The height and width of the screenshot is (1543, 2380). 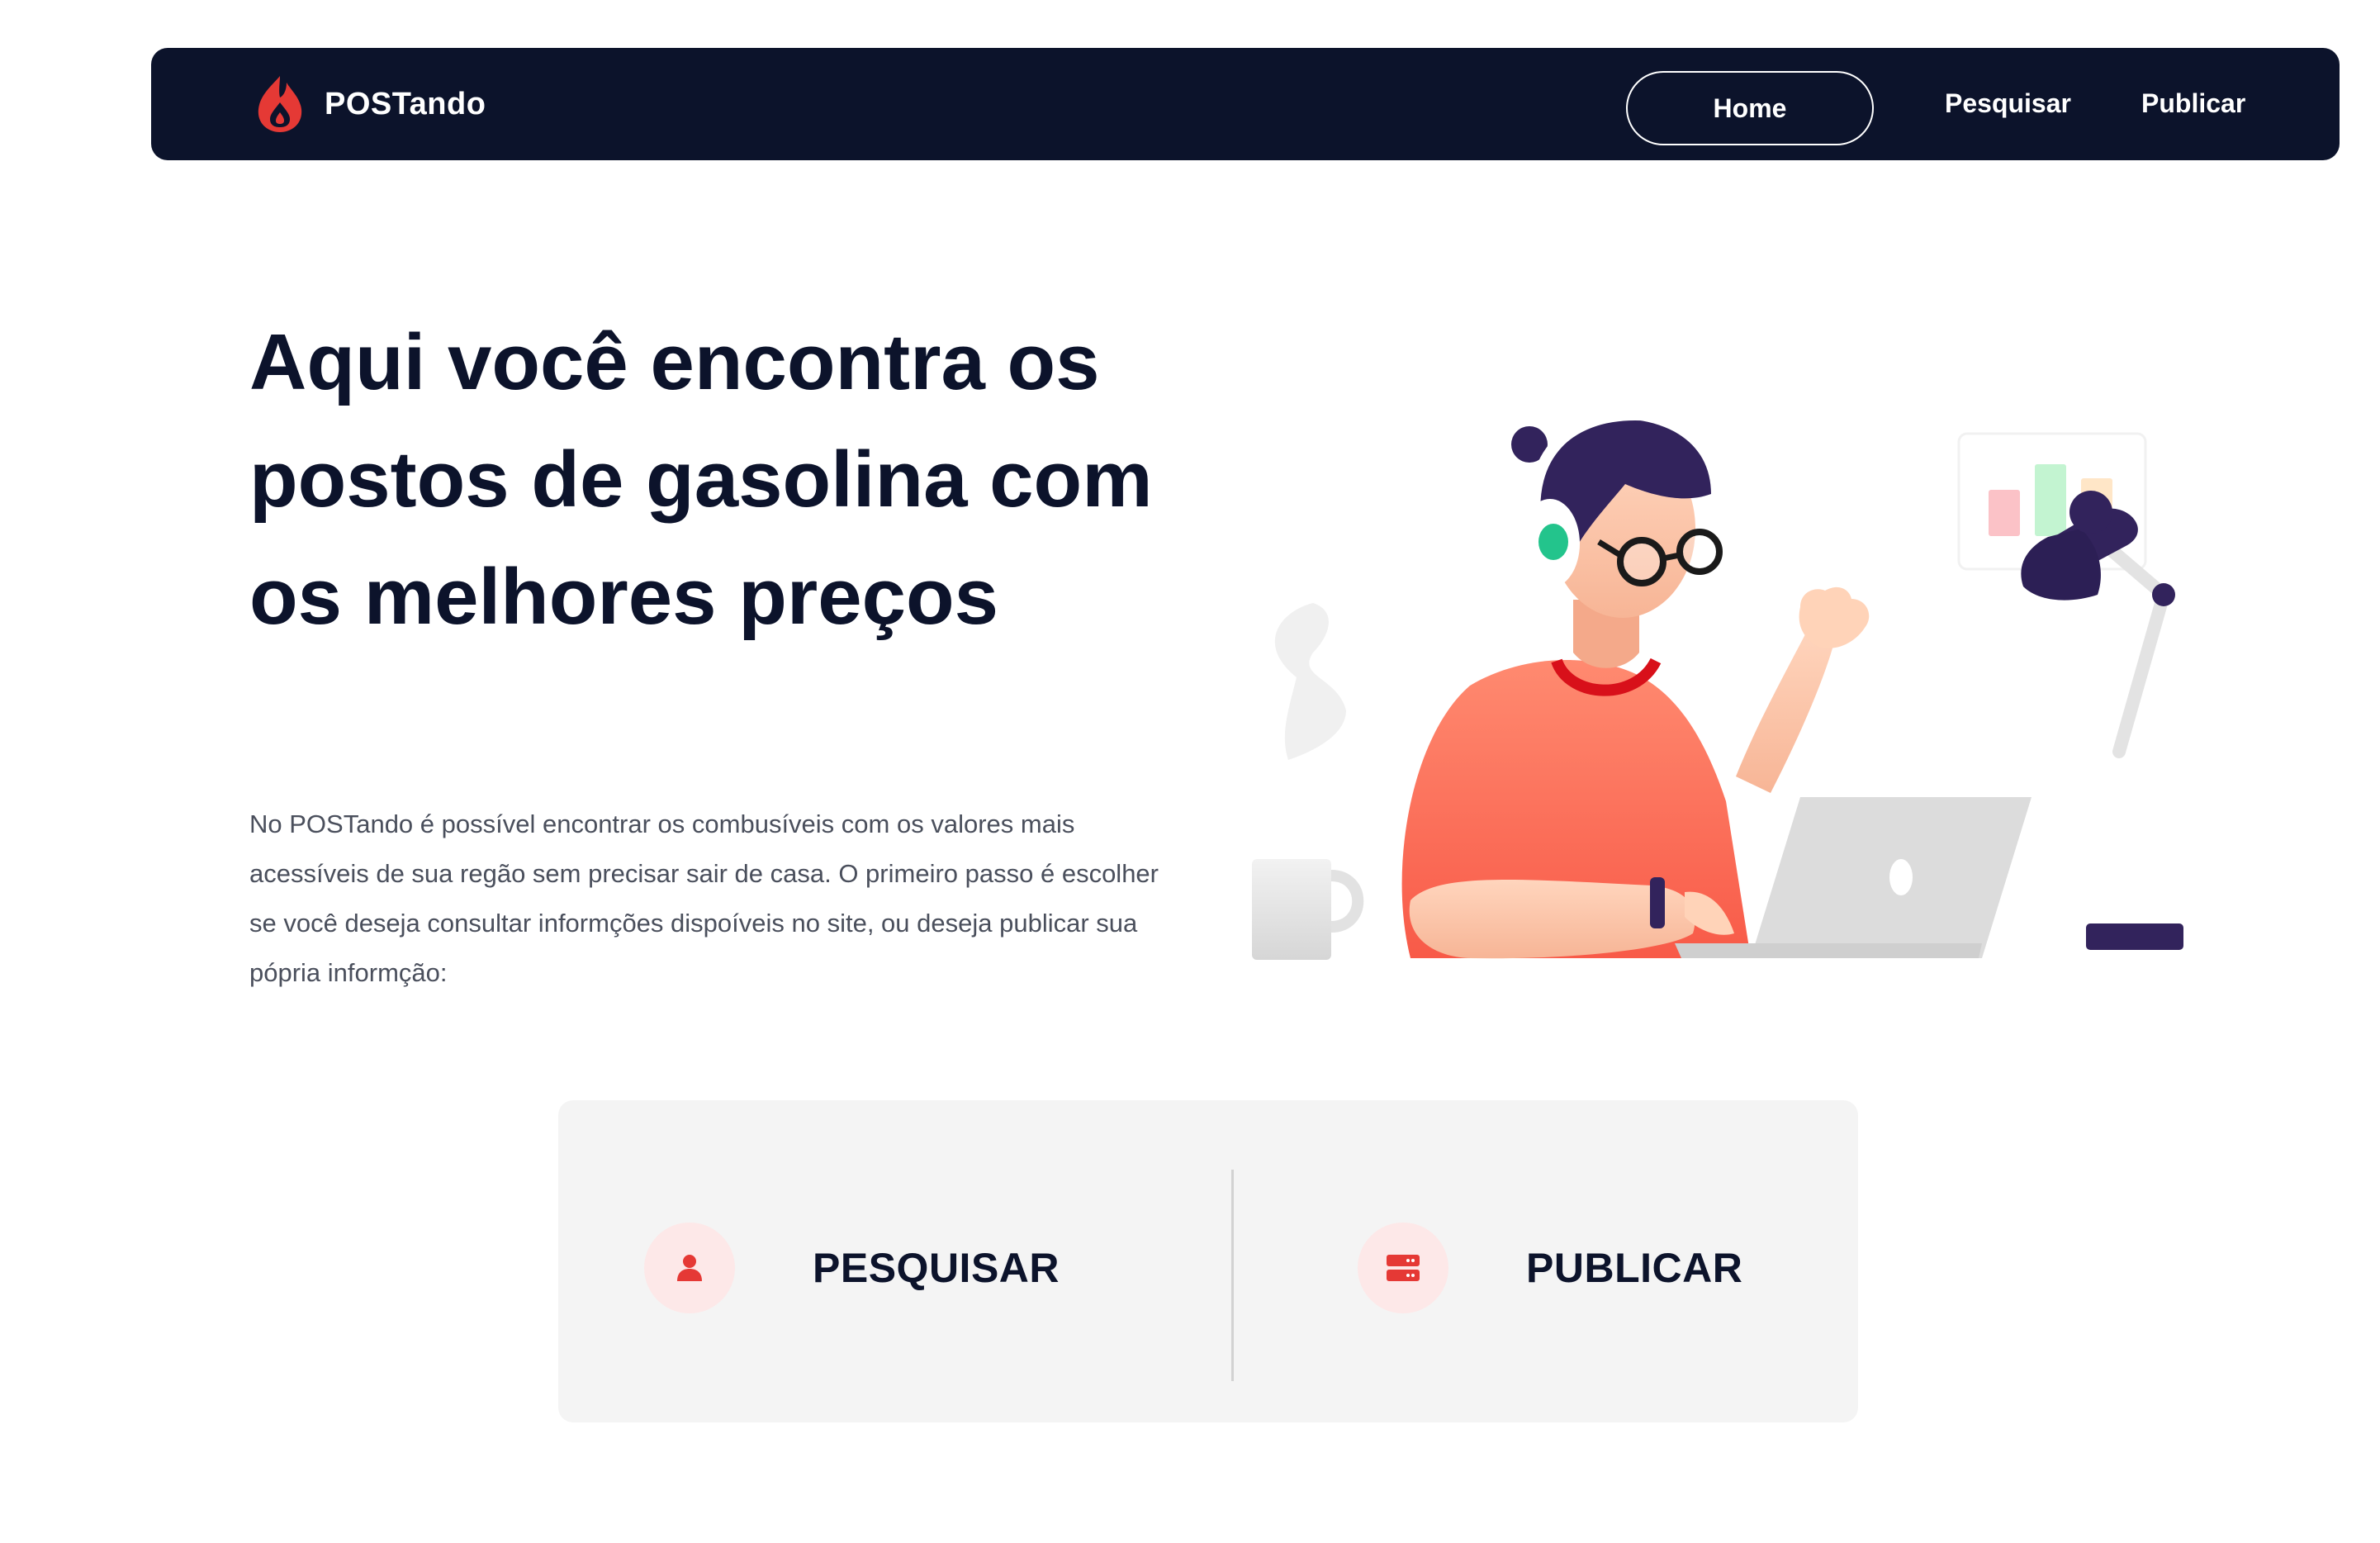 What do you see at coordinates (405, 104) in the screenshot?
I see `brand-name: POSTando` at bounding box center [405, 104].